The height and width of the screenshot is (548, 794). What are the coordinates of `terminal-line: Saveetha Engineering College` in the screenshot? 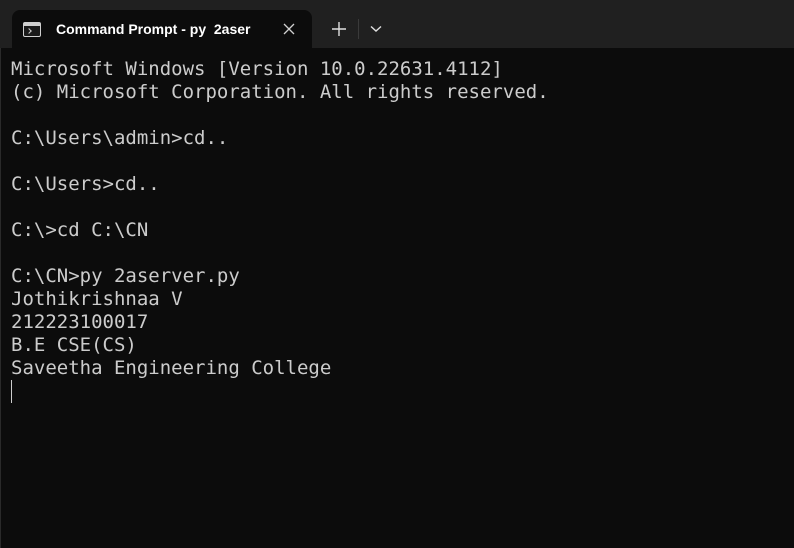 It's located at (171, 368).